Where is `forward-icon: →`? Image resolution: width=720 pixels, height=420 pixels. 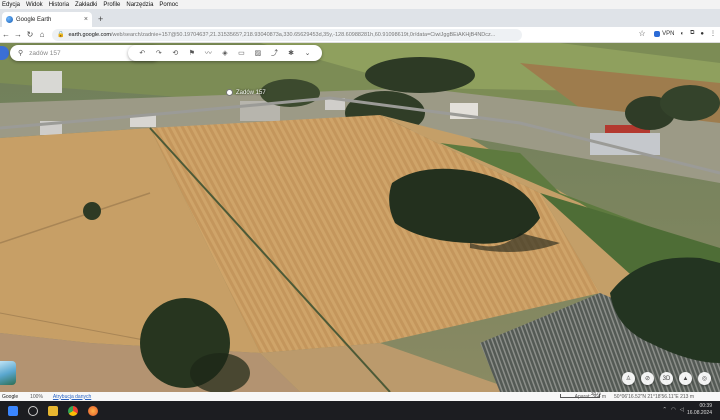
forward-icon: → is located at coordinates (18, 34).